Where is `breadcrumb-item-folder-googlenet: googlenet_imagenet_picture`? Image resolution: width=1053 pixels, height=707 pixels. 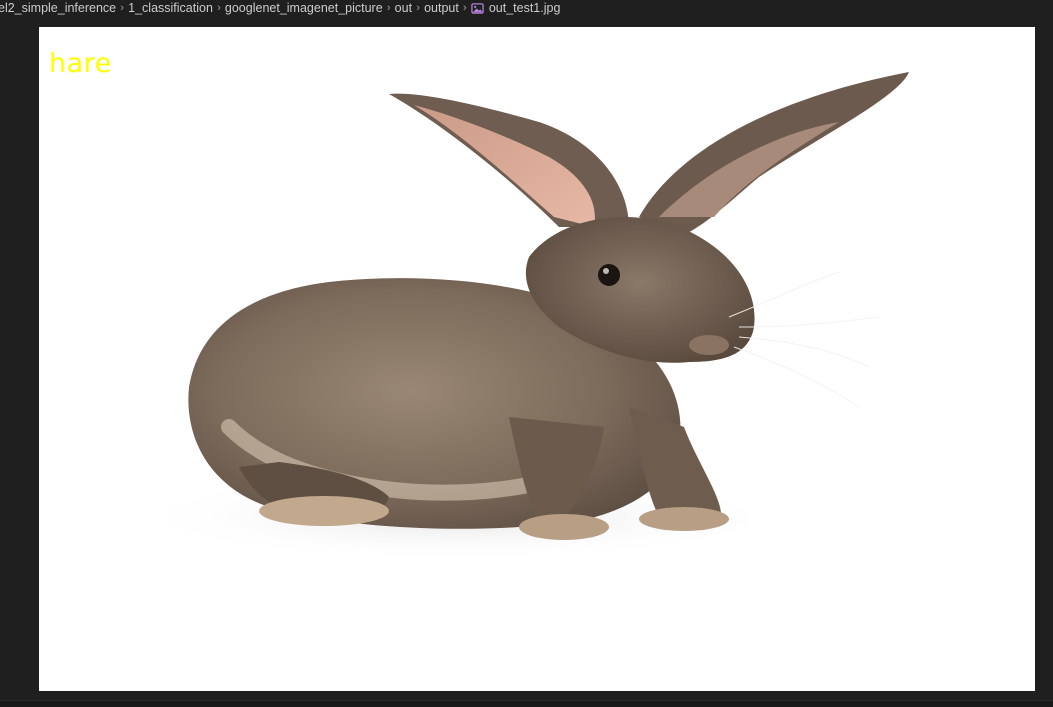
breadcrumb-item-folder-googlenet: googlenet_imagenet_picture is located at coordinates (304, 8).